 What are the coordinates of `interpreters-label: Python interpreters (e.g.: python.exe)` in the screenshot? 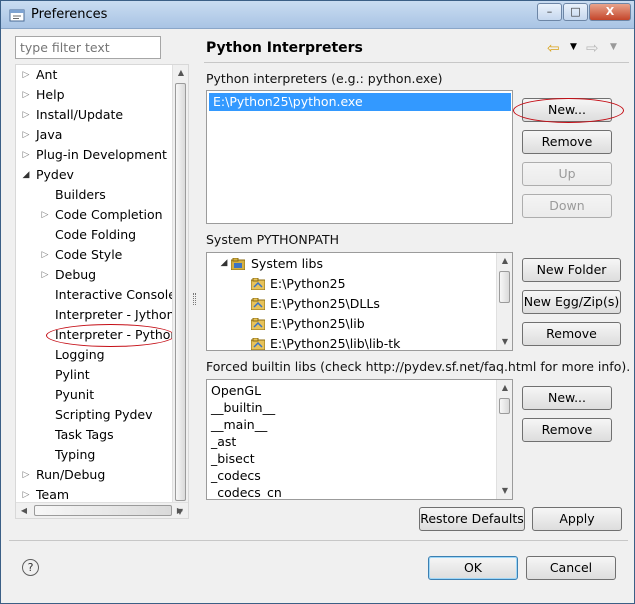 It's located at (324, 78).